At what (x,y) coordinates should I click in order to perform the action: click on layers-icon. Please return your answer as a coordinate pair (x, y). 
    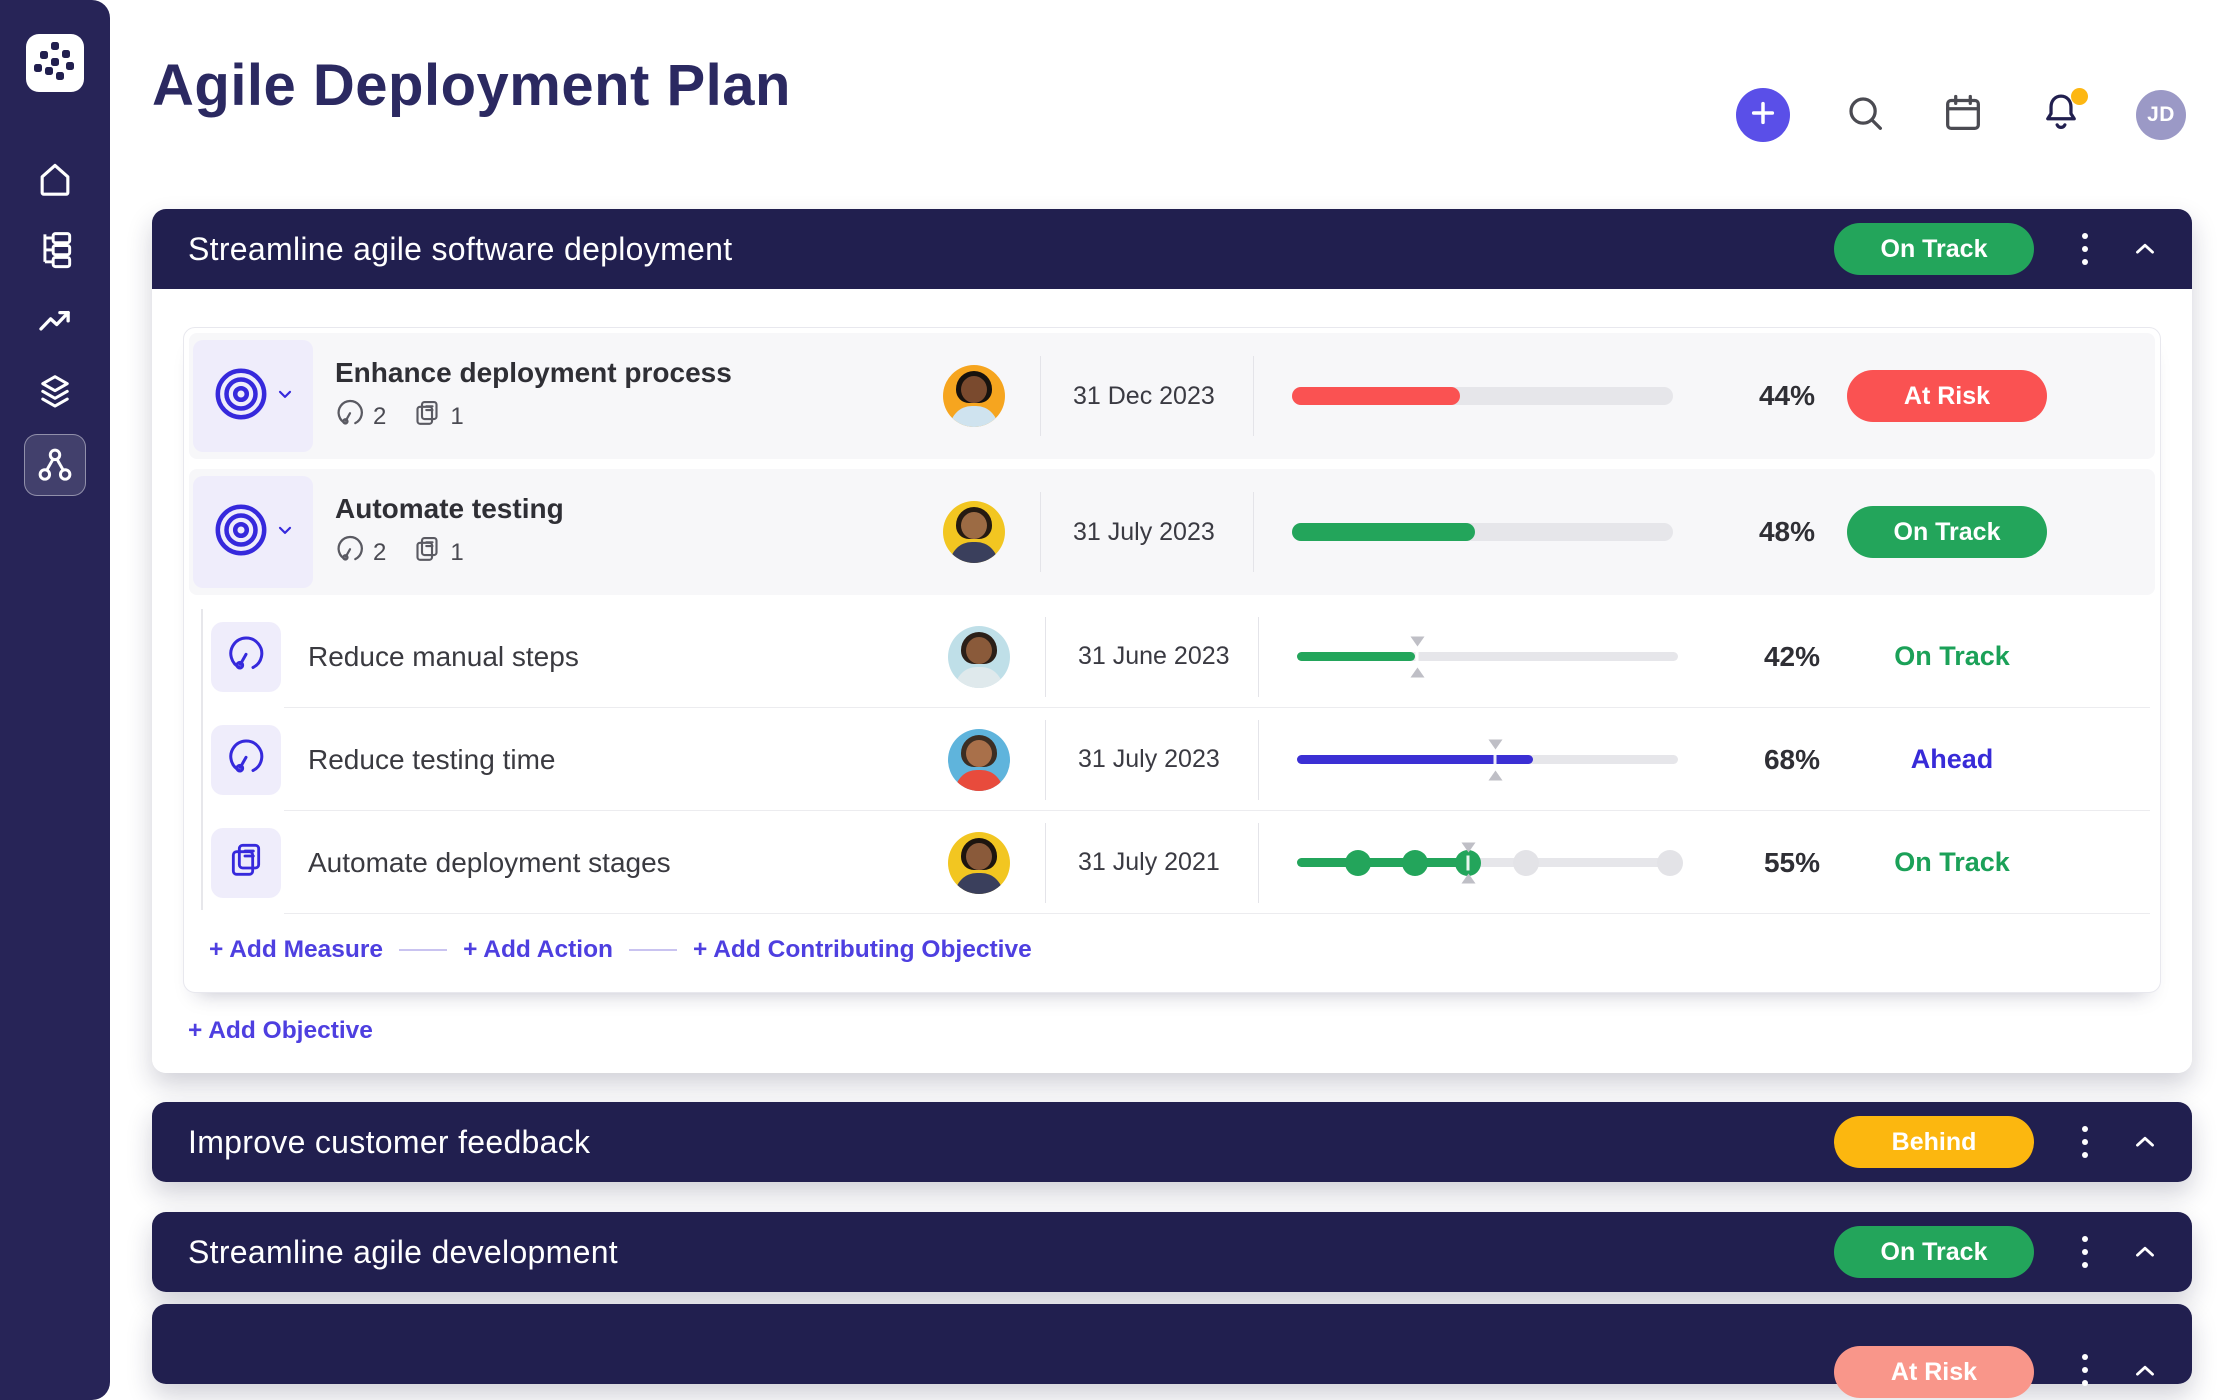
    Looking at the image, I should click on (55, 391).